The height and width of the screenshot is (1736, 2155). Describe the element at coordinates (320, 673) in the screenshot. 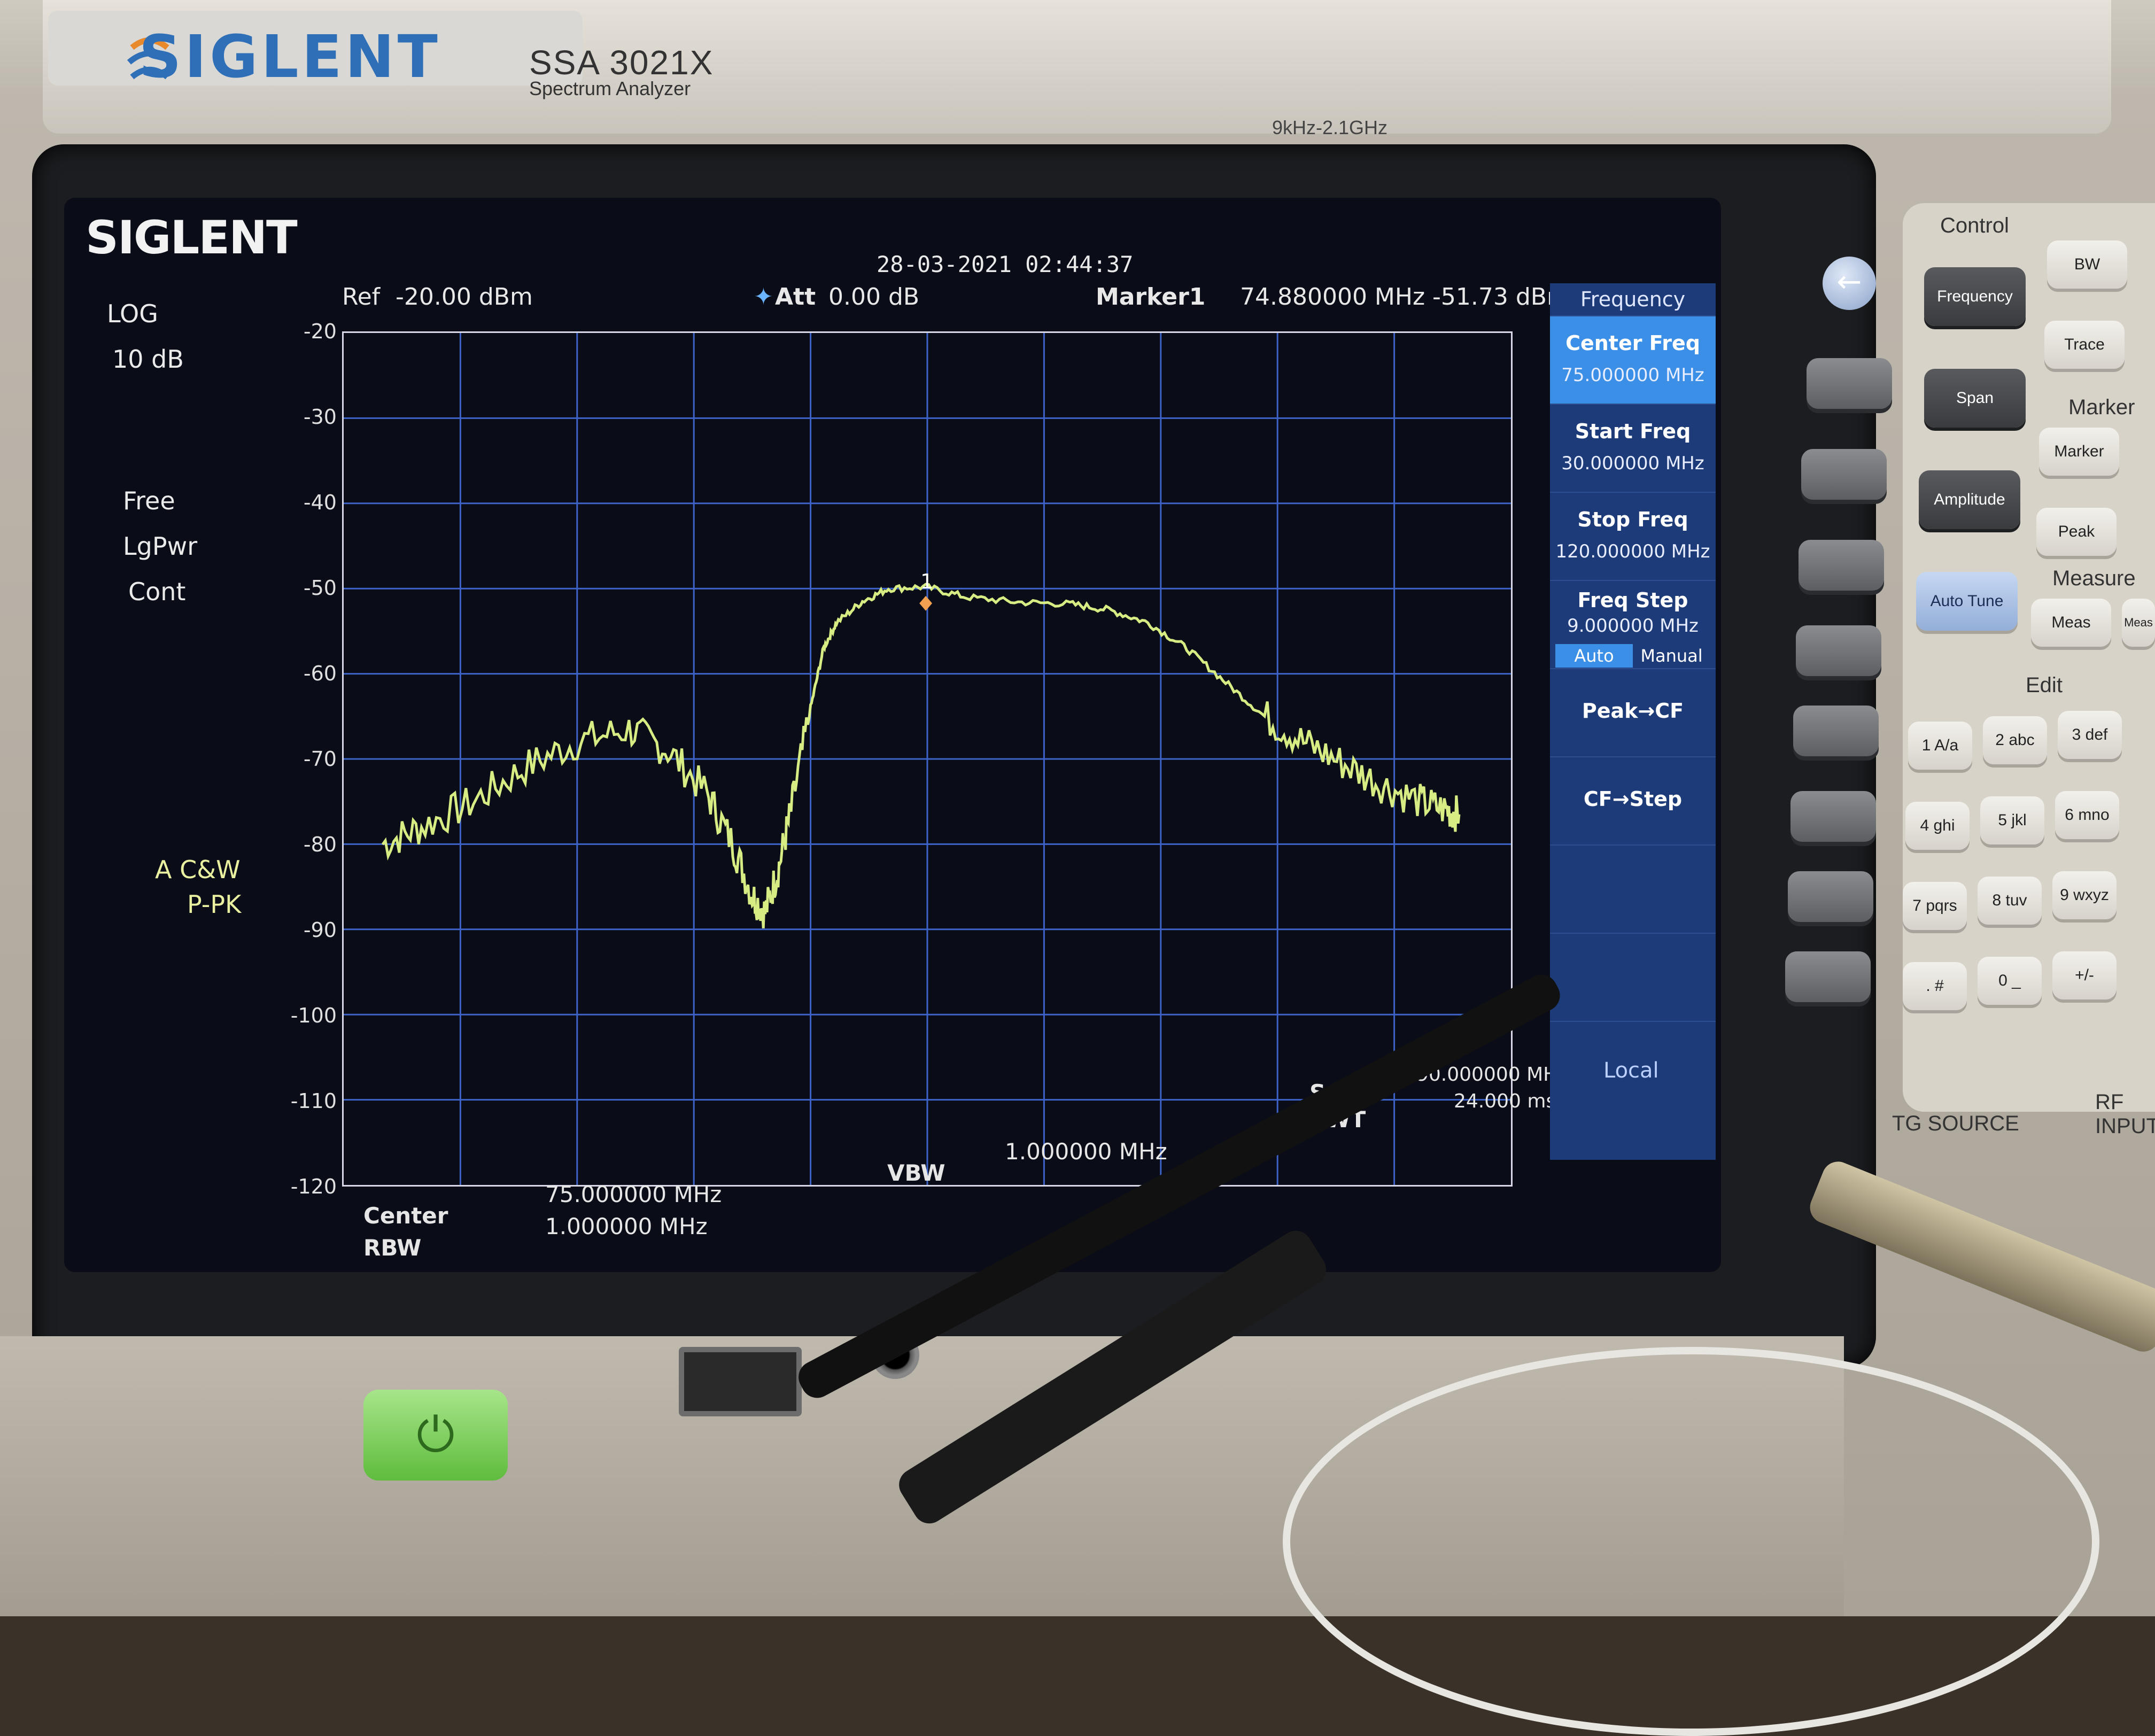

I see `y-tick-label: -60` at that location.